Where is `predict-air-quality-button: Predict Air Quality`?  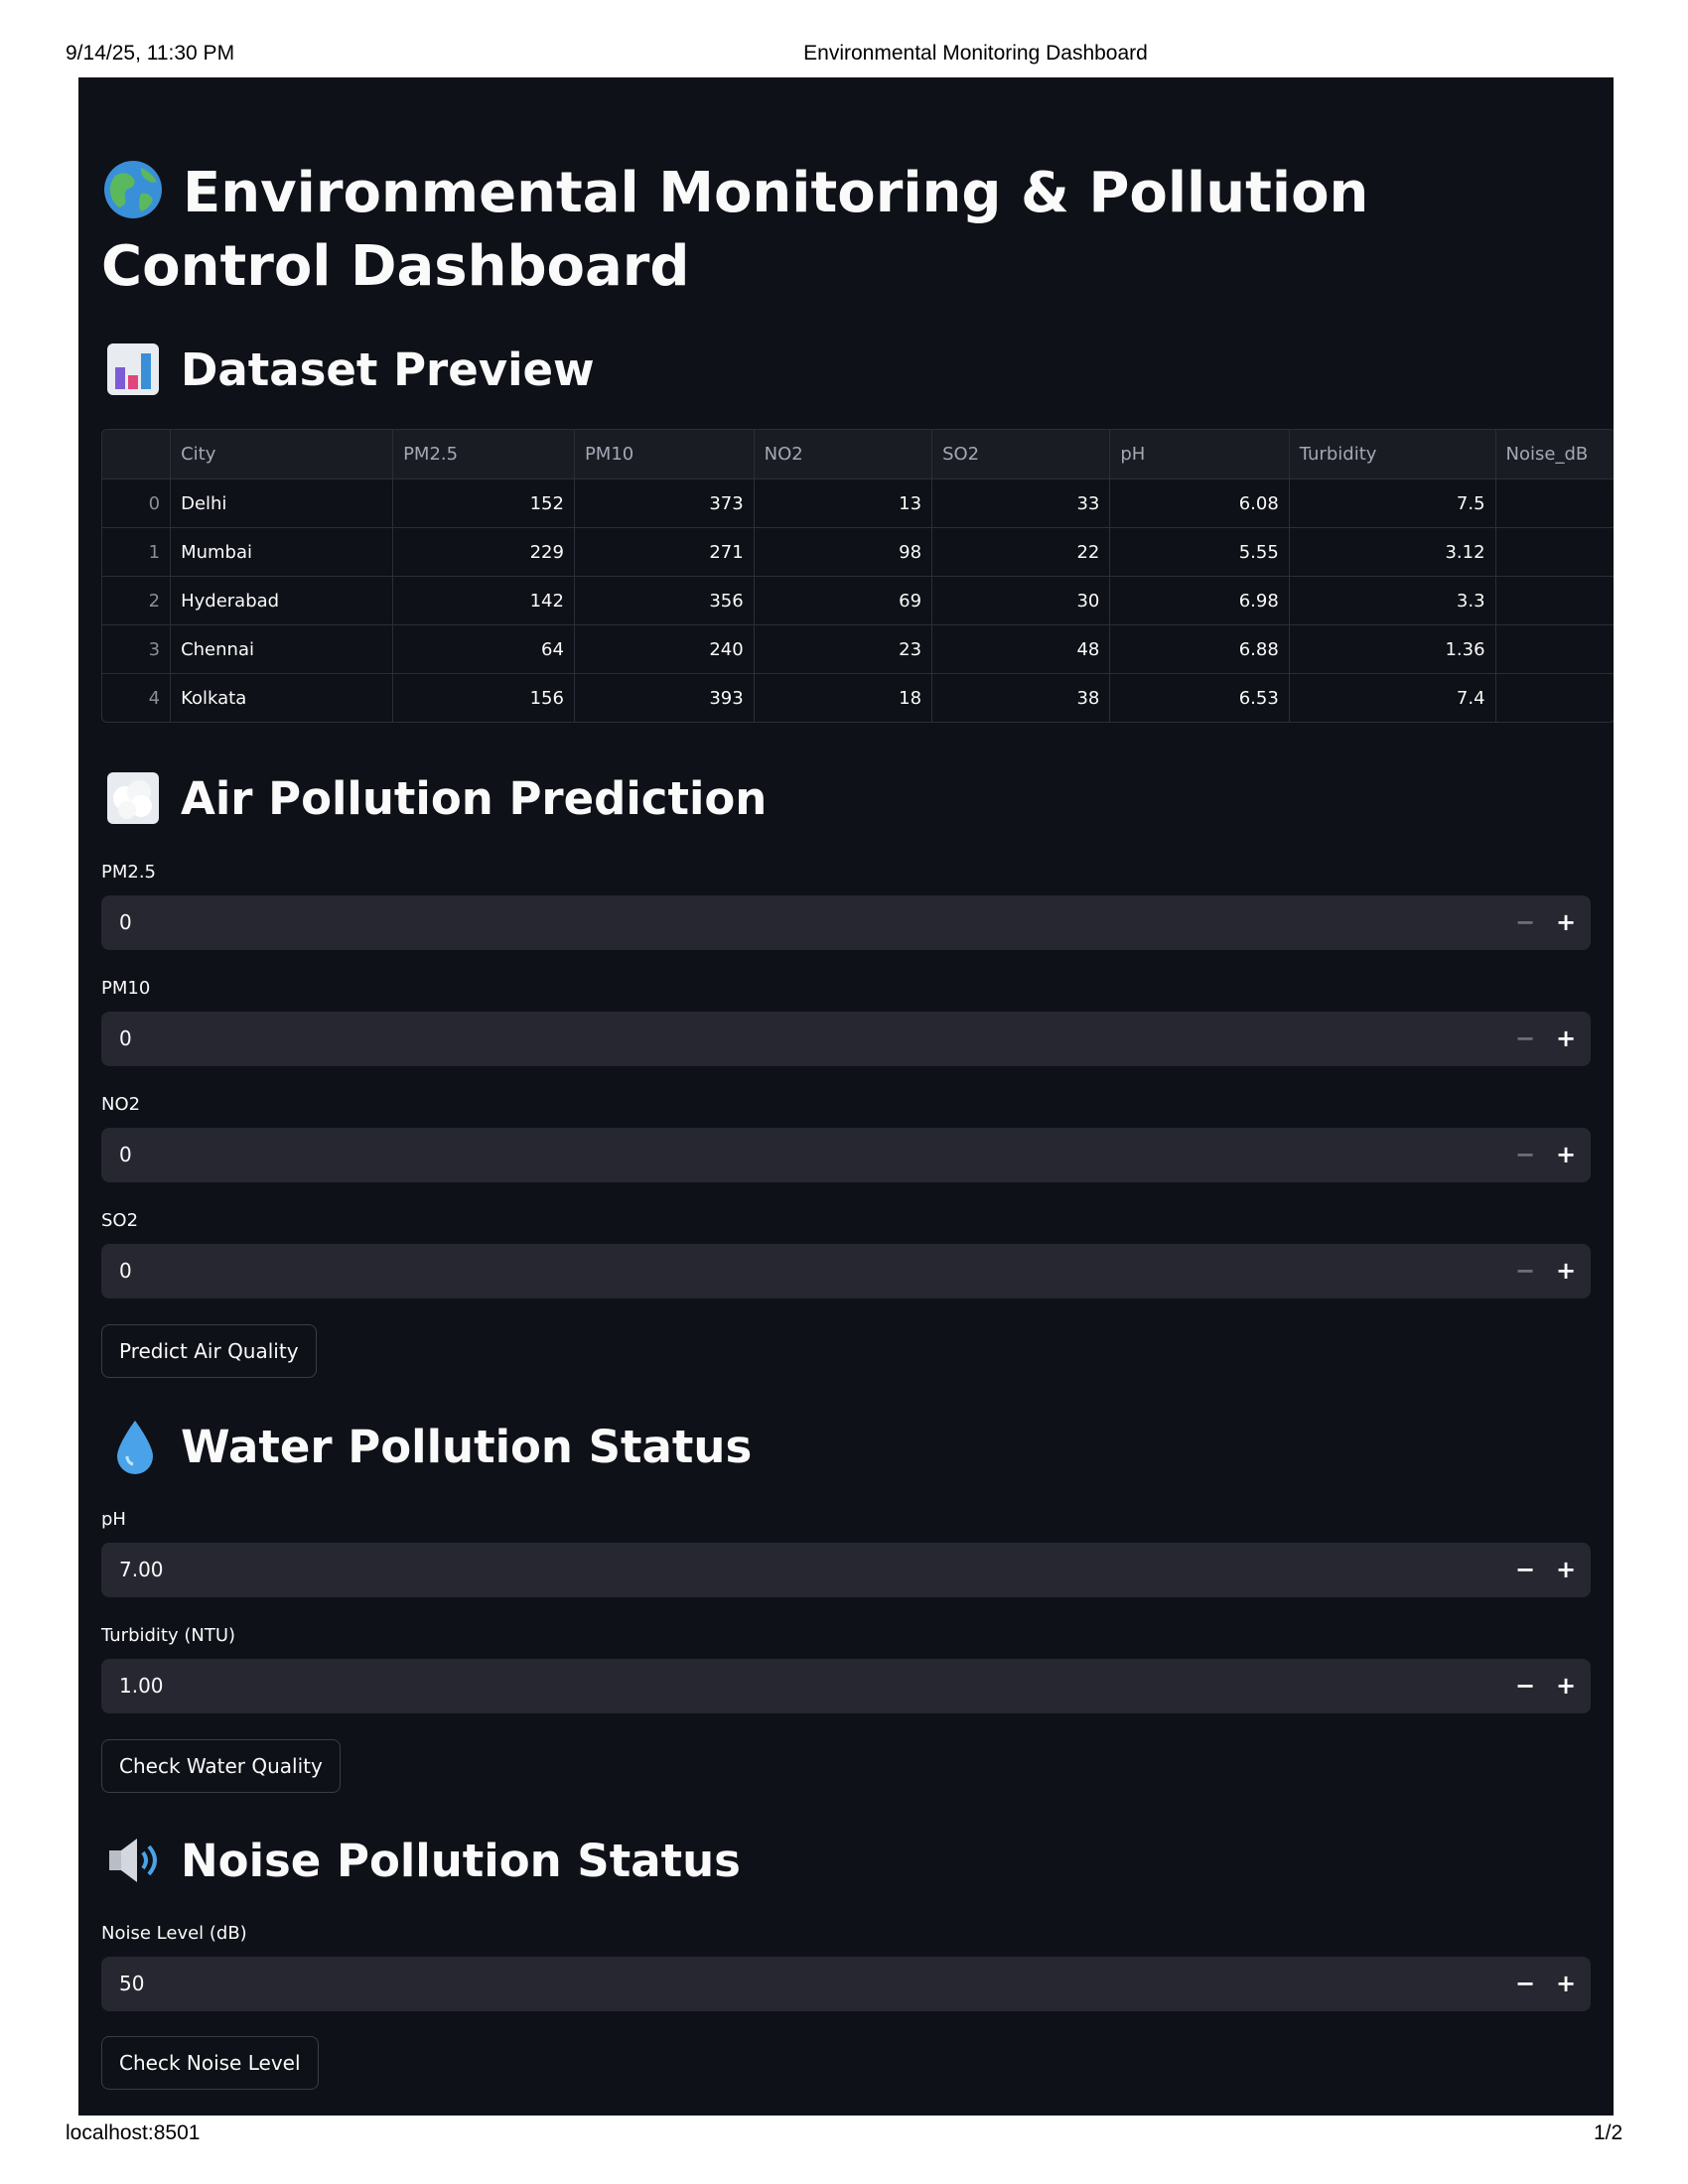 predict-air-quality-button: Predict Air Quality is located at coordinates (209, 1351).